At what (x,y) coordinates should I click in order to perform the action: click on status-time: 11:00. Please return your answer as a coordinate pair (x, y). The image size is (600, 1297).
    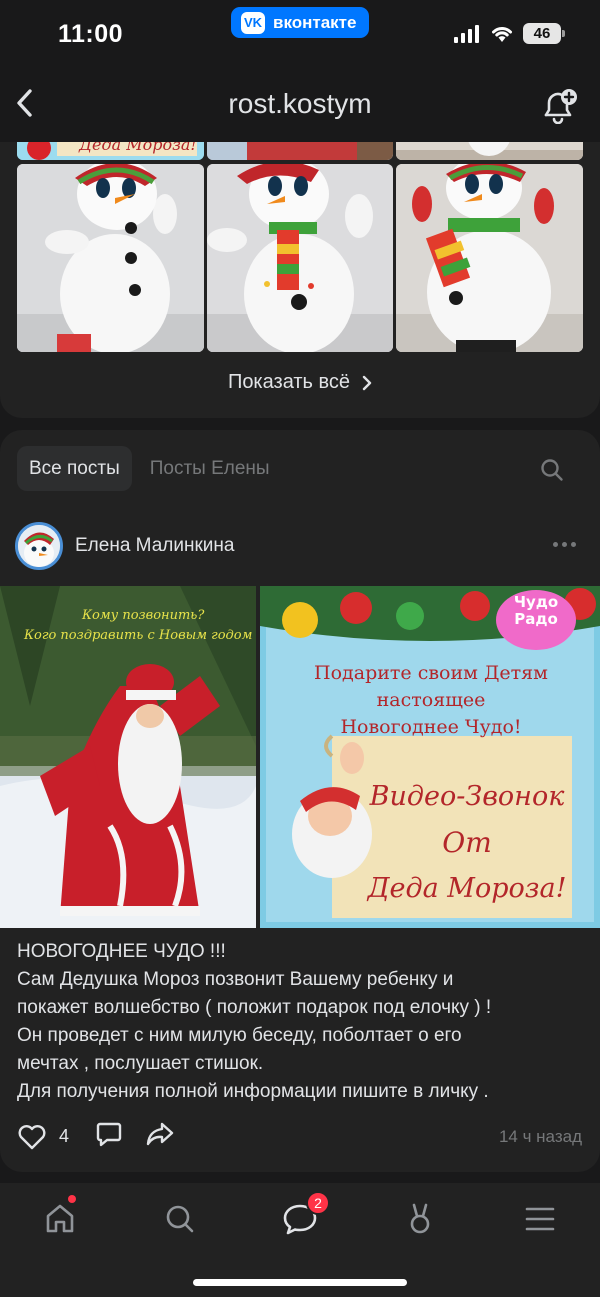
    Looking at the image, I should click on (91, 34).